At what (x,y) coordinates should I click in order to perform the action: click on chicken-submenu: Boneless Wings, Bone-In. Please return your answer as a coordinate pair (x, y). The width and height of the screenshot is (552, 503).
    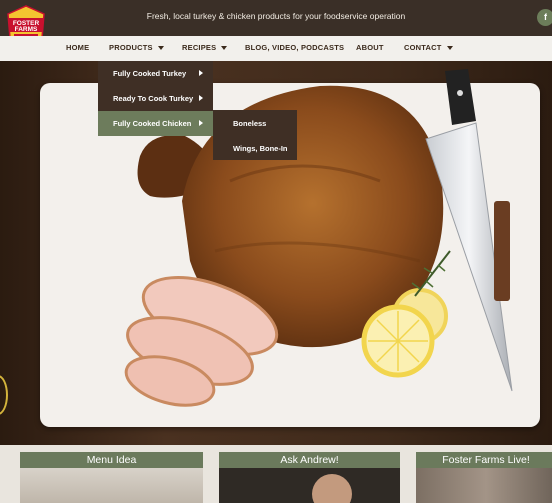
    Looking at the image, I should click on (255, 135).